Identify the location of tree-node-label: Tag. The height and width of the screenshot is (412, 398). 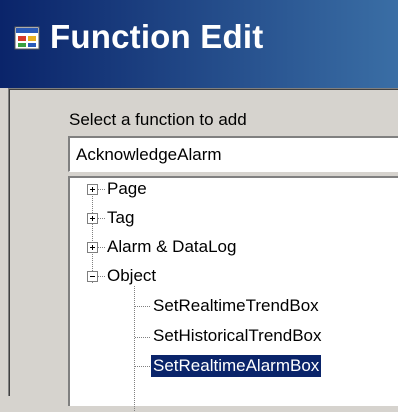
(121, 217).